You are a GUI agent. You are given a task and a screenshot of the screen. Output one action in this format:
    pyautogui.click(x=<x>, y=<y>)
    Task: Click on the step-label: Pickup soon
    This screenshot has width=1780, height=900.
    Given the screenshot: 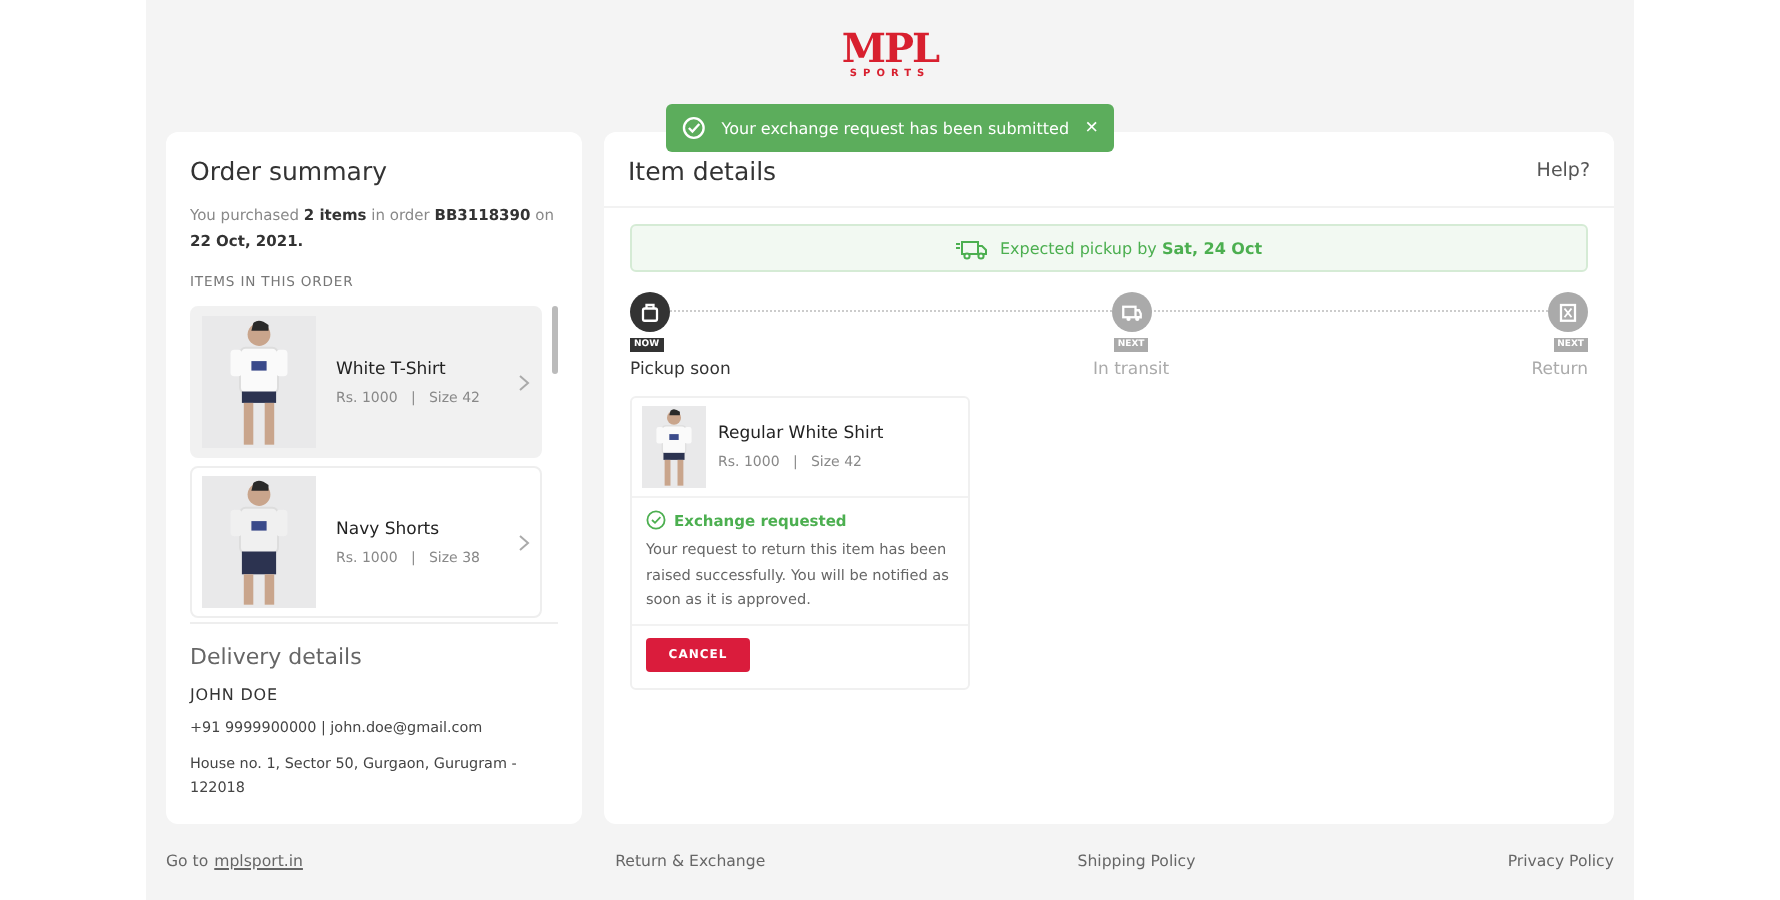 What is the action you would take?
    pyautogui.click(x=680, y=370)
    